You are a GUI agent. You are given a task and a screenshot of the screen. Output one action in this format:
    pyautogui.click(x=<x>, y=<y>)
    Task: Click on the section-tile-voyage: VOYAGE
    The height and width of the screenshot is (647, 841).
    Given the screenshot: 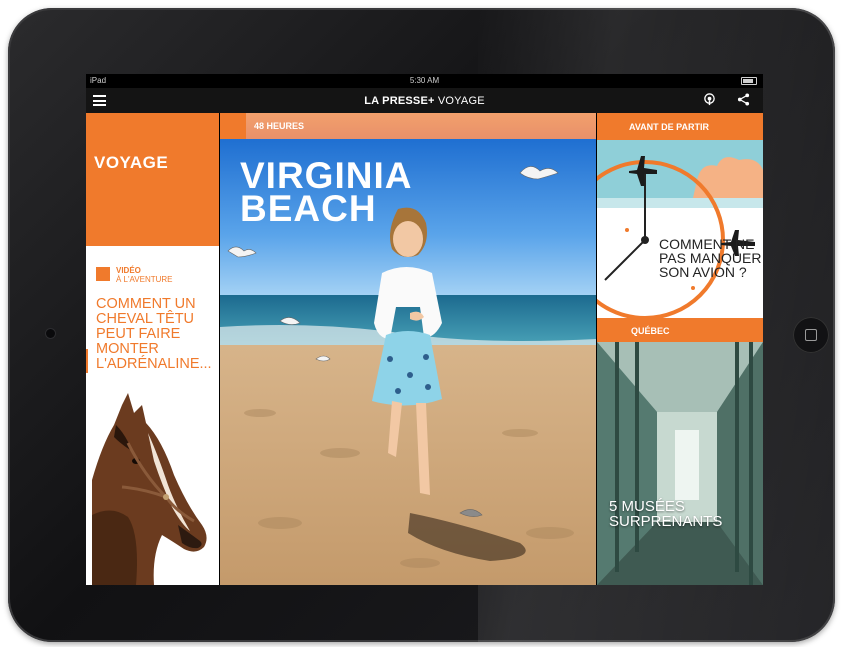 What is the action you would take?
    pyautogui.click(x=152, y=179)
    